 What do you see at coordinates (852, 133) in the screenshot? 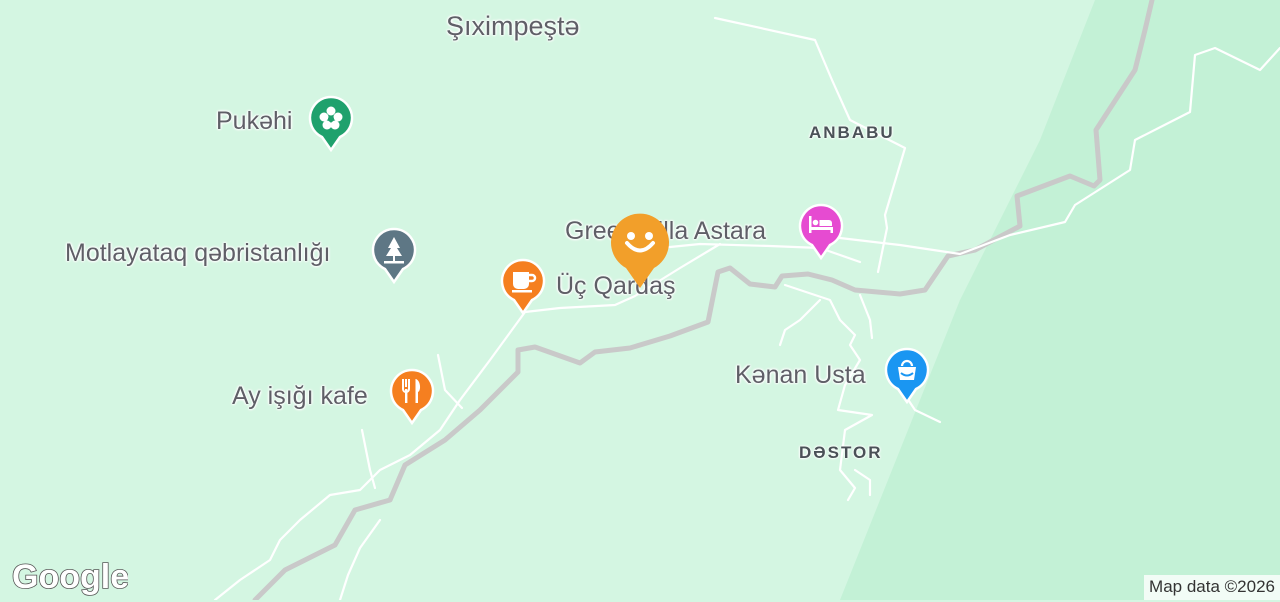
I see `area-label-anbabu: ANBABU` at bounding box center [852, 133].